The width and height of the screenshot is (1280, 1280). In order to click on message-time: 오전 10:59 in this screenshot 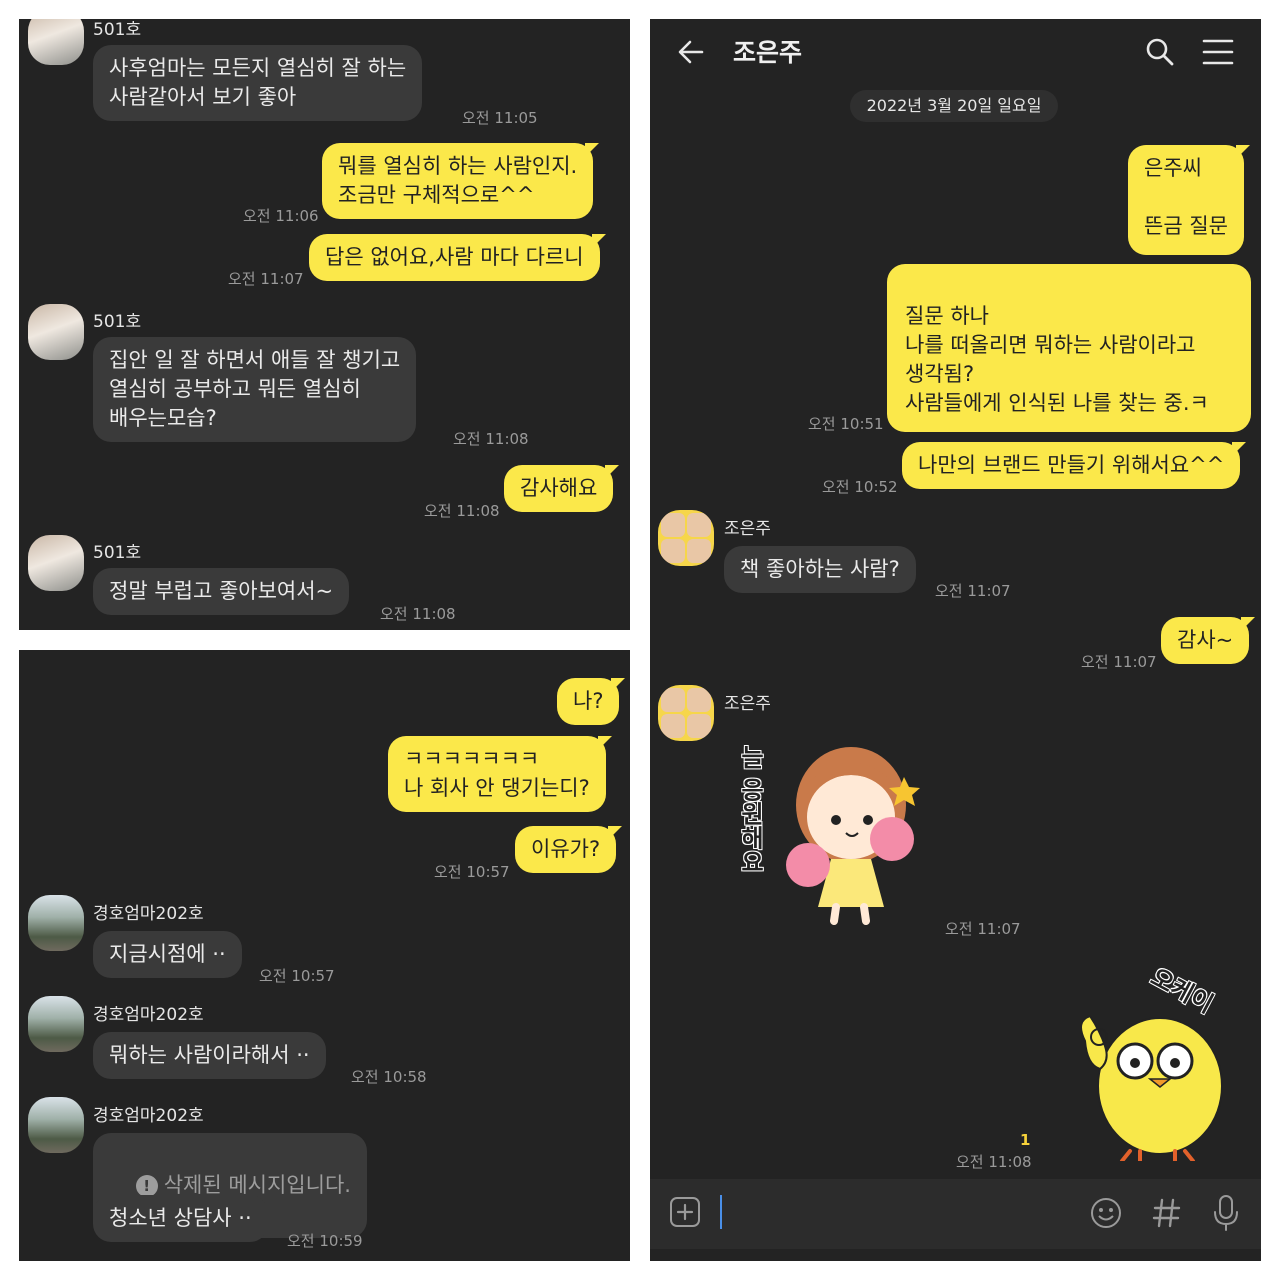, I will do `click(325, 1241)`.